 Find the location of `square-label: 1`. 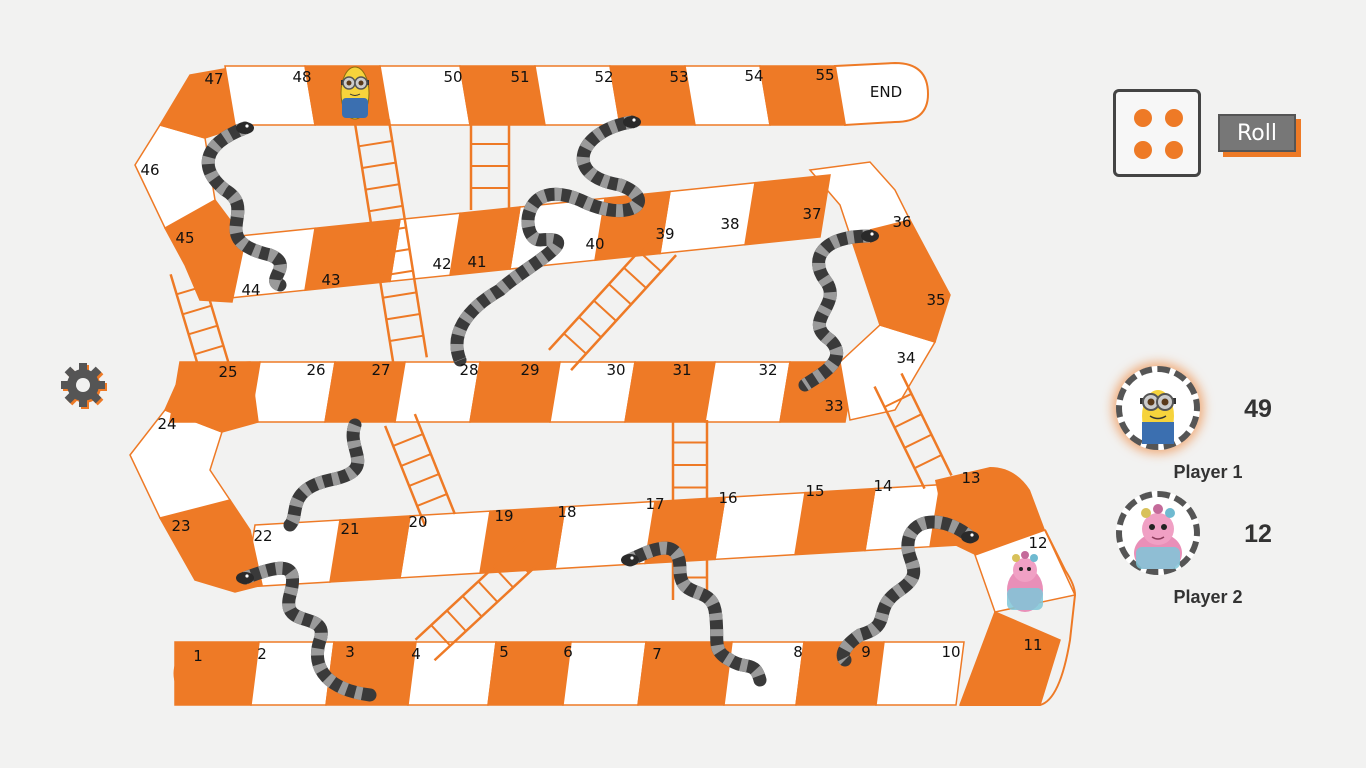

square-label: 1 is located at coordinates (198, 656).